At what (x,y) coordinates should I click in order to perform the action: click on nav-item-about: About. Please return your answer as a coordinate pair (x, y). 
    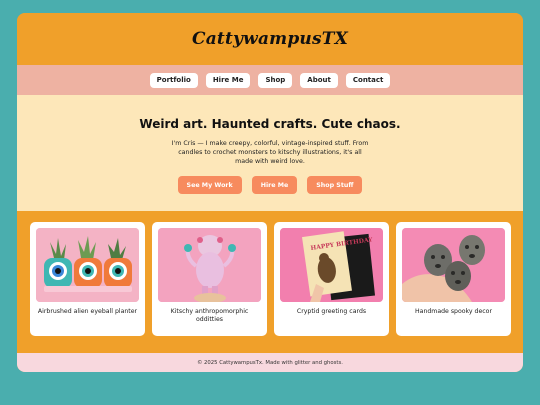
    Looking at the image, I should click on (319, 80).